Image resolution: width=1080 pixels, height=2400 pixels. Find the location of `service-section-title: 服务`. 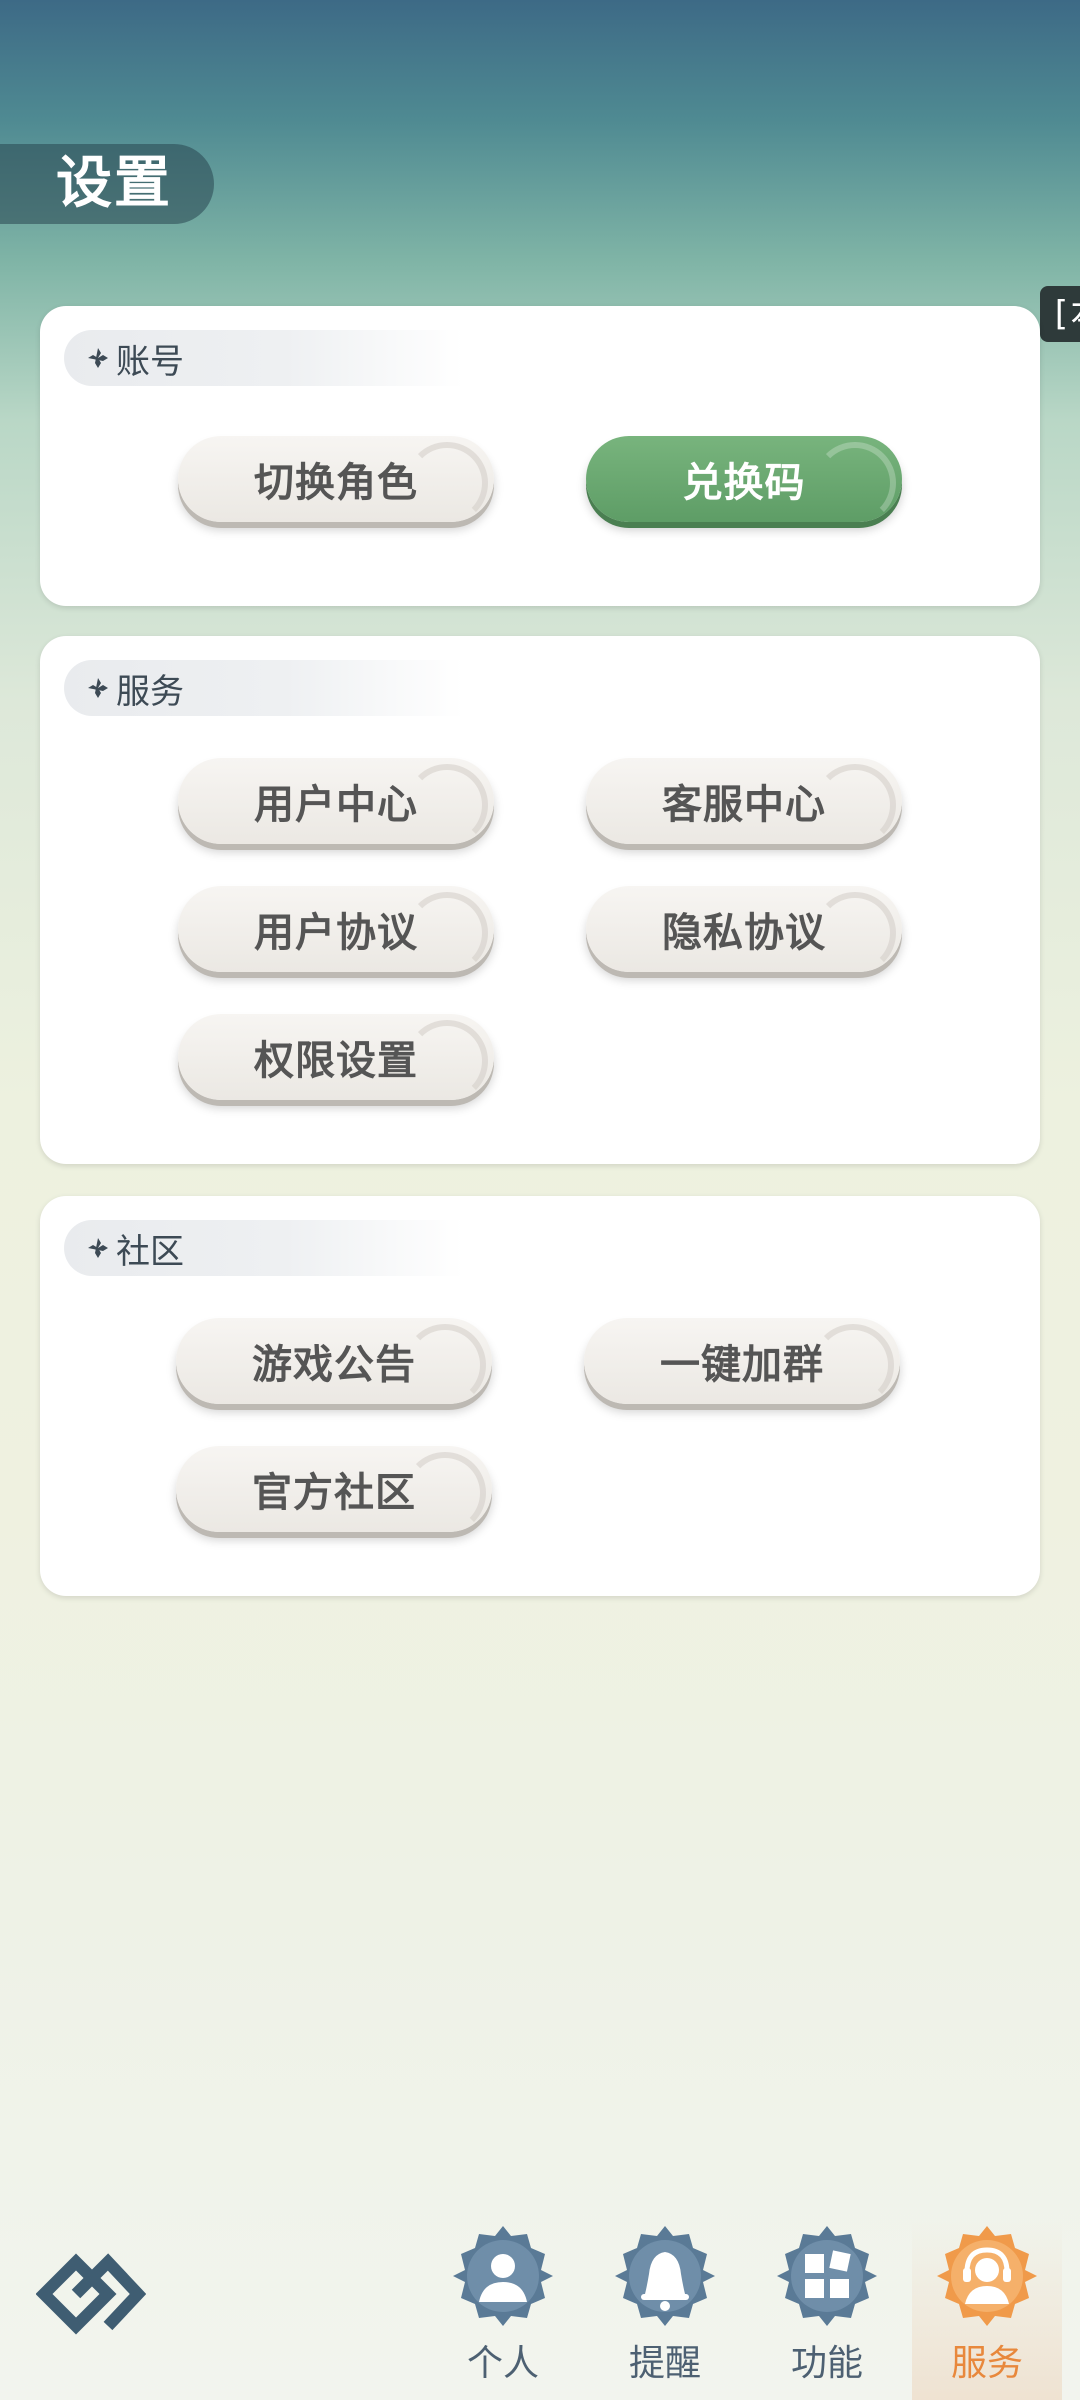

service-section-title: 服务 is located at coordinates (150, 691).